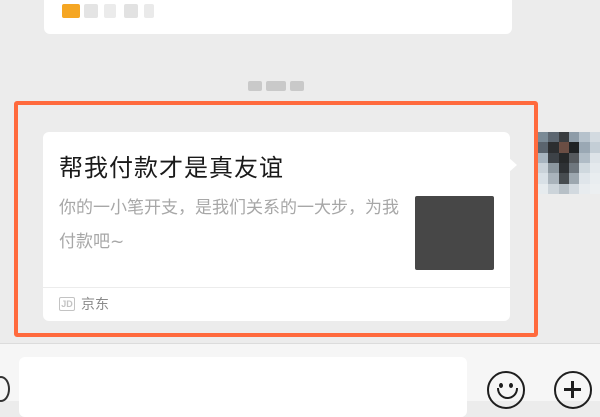 This screenshot has width=600, height=417. Describe the element at coordinates (5, 389) in the screenshot. I see `voice-icon` at that location.